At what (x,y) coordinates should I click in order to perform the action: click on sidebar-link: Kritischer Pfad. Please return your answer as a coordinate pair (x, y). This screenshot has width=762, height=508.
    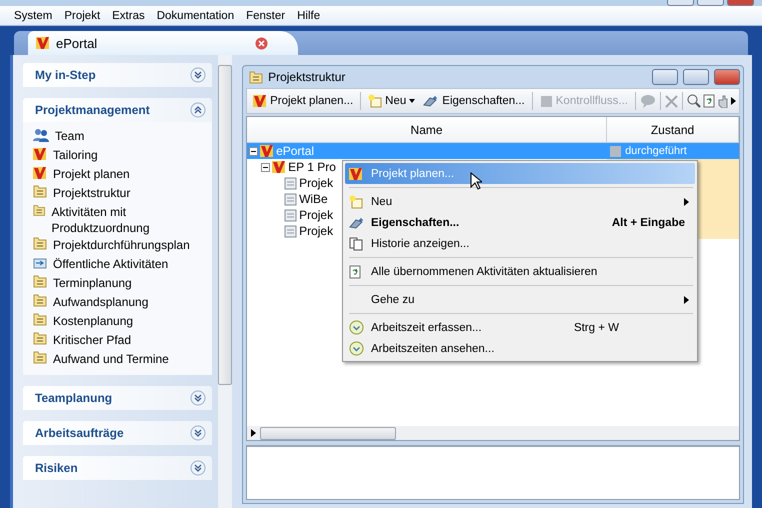
    Looking at the image, I should click on (92, 340).